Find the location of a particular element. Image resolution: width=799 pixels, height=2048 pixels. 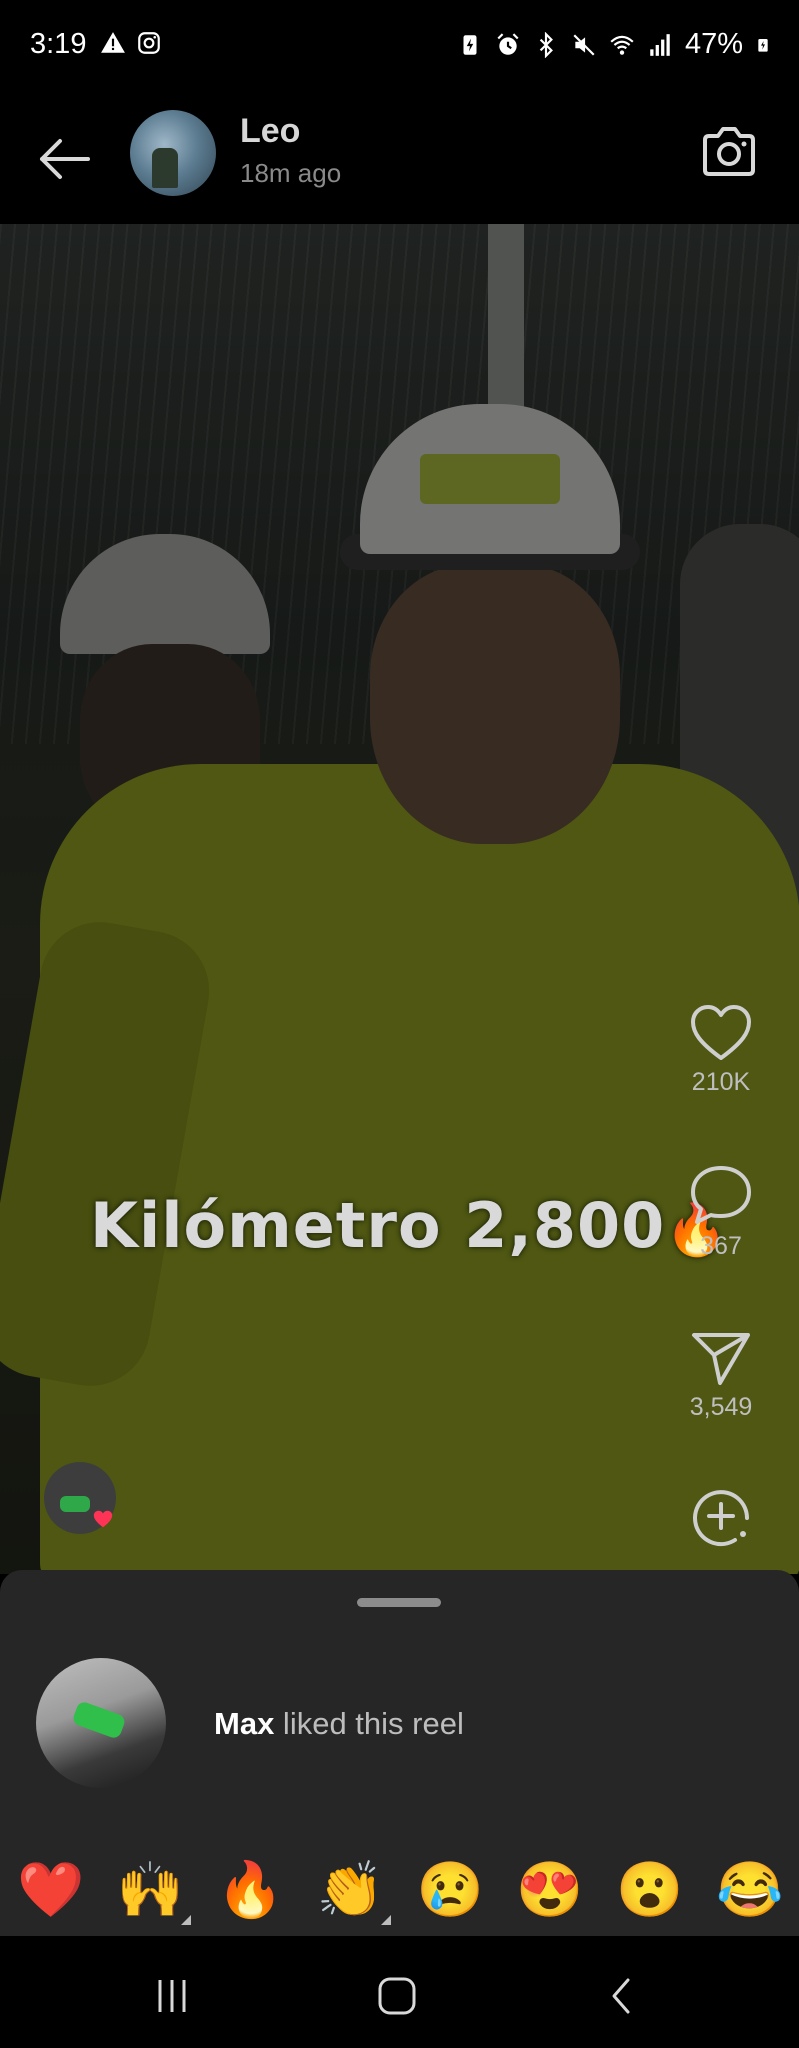

recent-apps-icon is located at coordinates (172, 1996).